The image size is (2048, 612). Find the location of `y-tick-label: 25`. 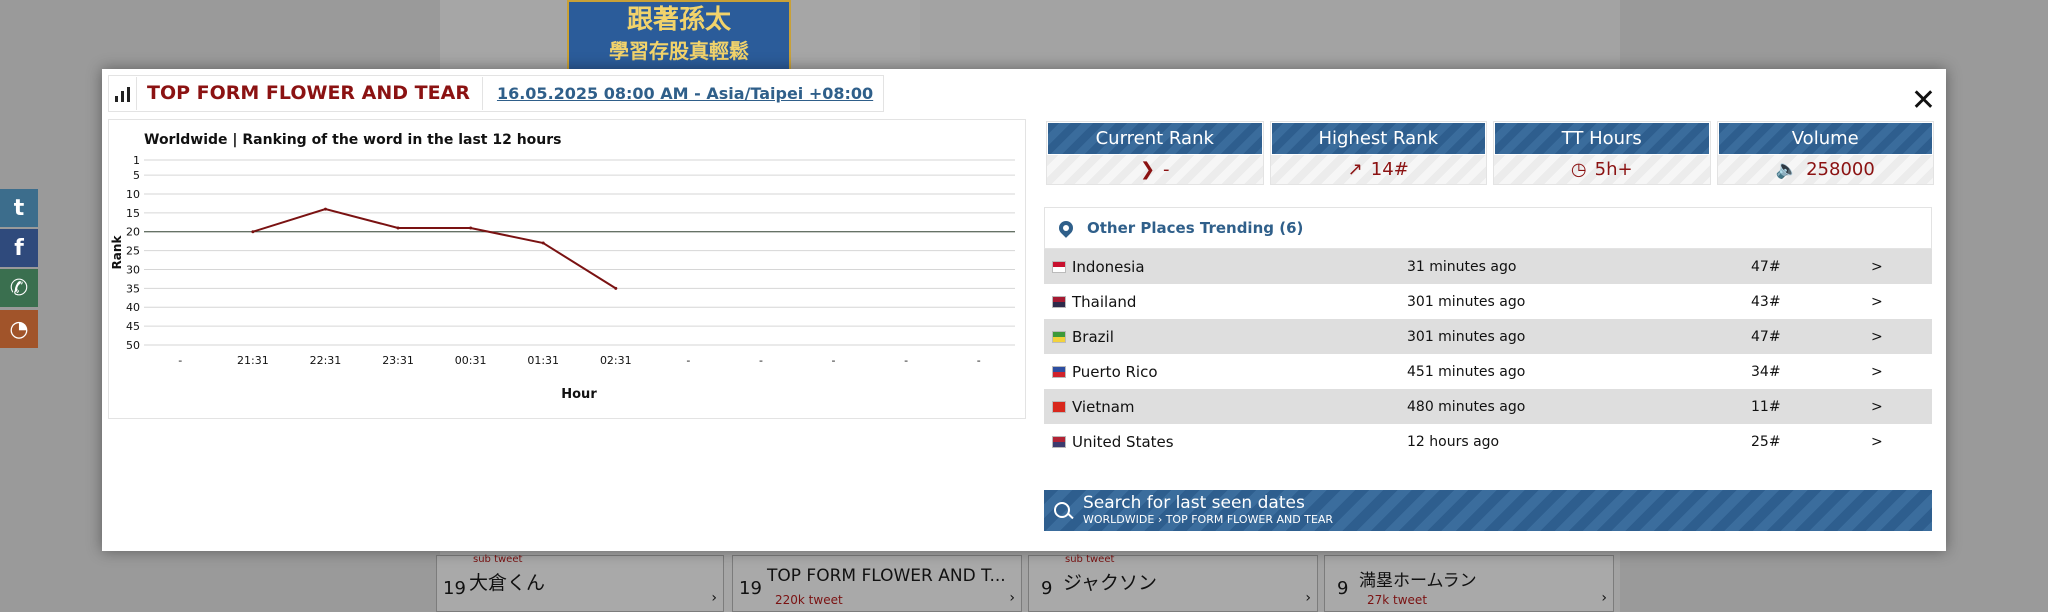

y-tick-label: 25 is located at coordinates (133, 251).